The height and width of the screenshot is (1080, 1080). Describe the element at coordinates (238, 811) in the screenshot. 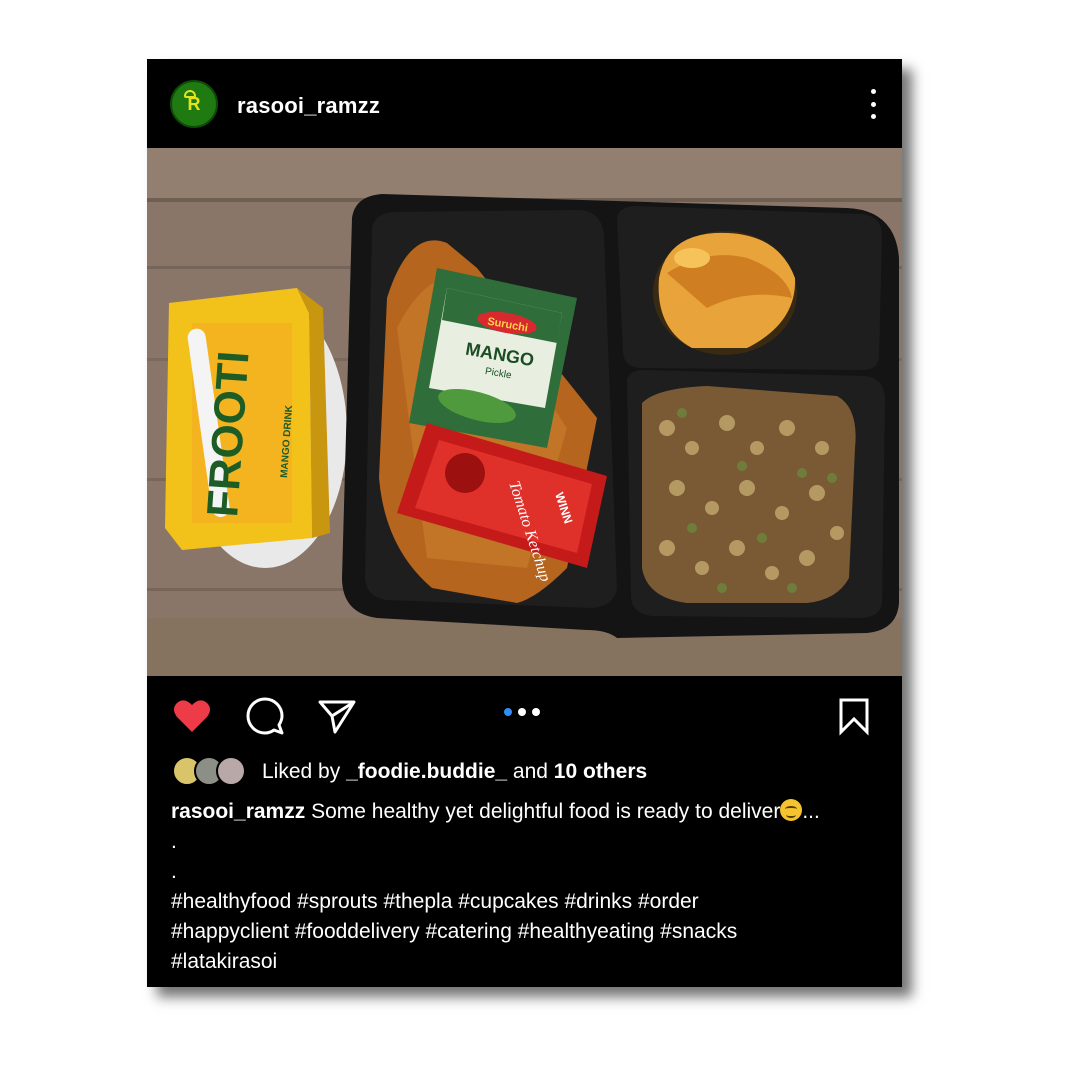

I see `caption-username: rasooi_ramzz` at that location.